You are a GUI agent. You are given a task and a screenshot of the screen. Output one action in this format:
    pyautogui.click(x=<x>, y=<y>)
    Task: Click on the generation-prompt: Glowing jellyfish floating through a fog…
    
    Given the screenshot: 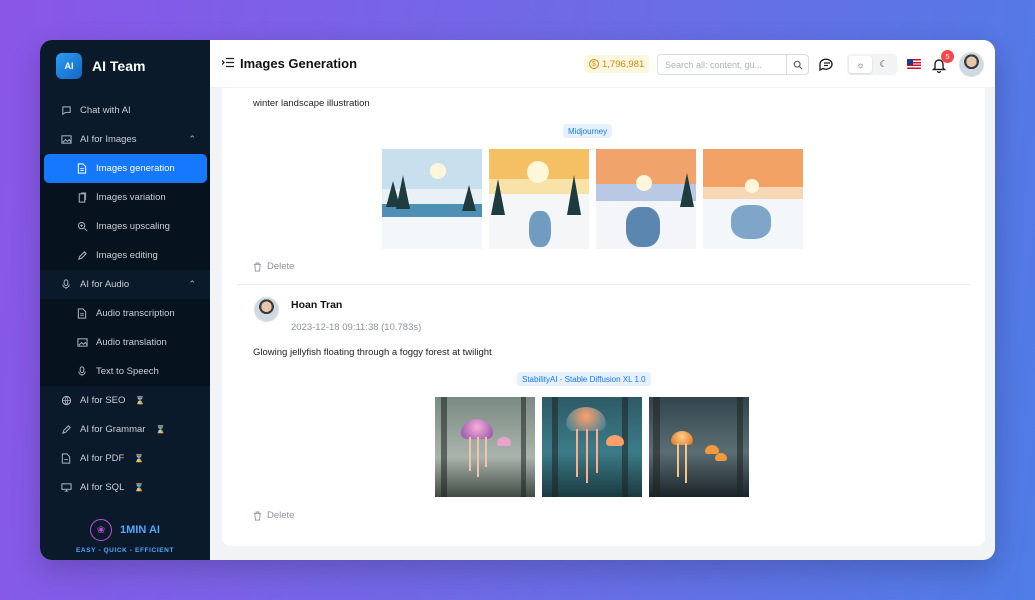 What is the action you would take?
    pyautogui.click(x=372, y=352)
    